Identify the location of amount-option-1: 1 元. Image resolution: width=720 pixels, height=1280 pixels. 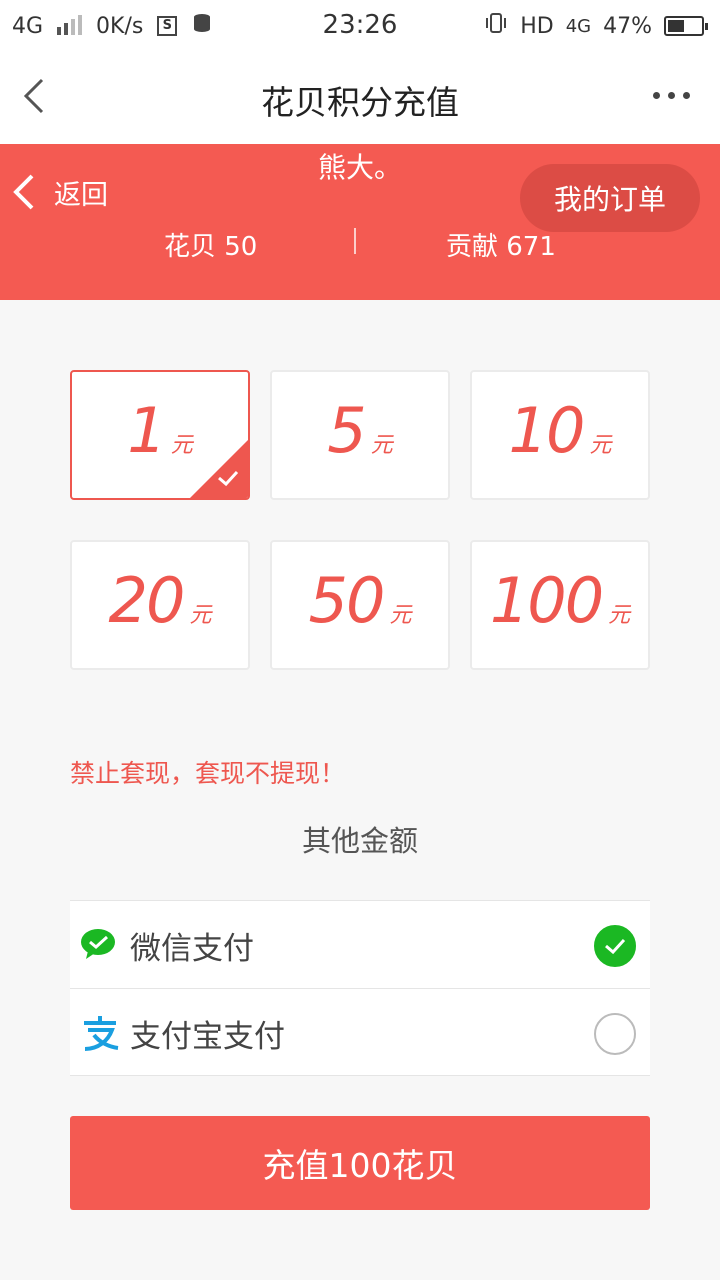
(160, 435).